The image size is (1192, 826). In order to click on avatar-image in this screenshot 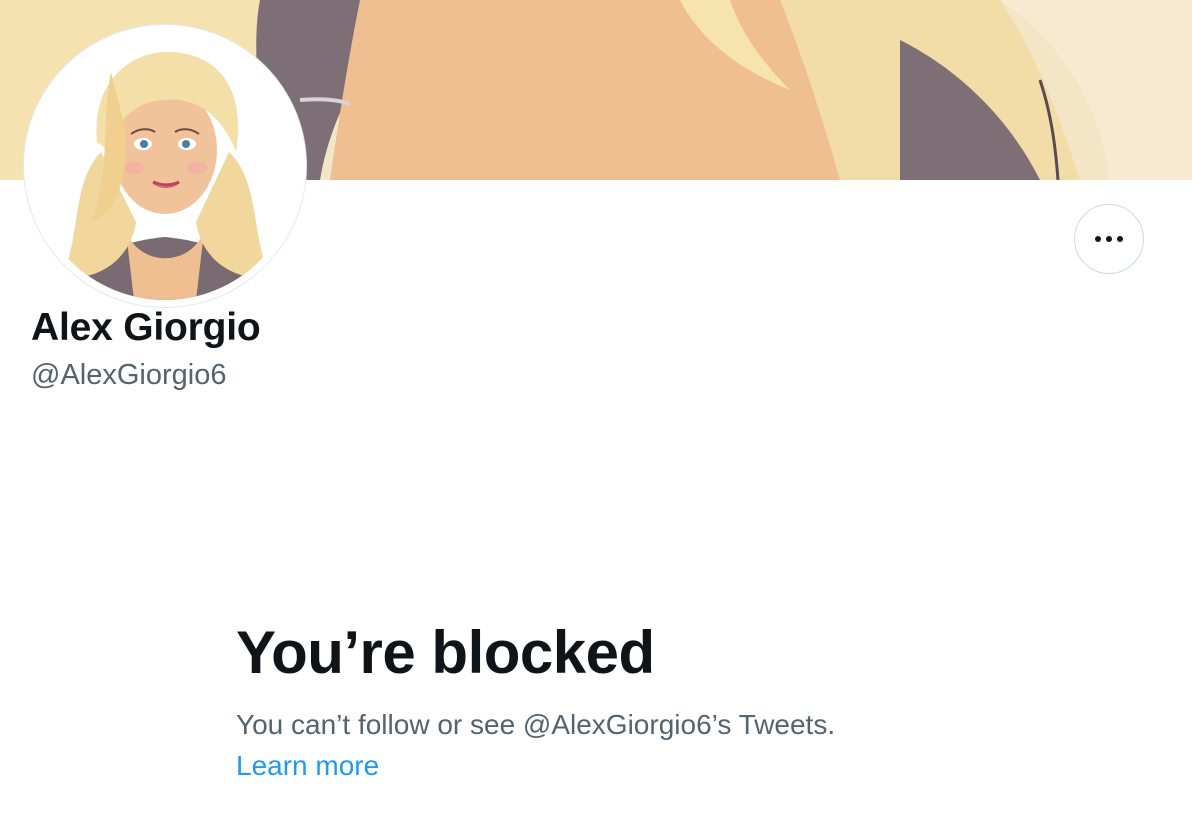, I will do `click(165, 166)`.